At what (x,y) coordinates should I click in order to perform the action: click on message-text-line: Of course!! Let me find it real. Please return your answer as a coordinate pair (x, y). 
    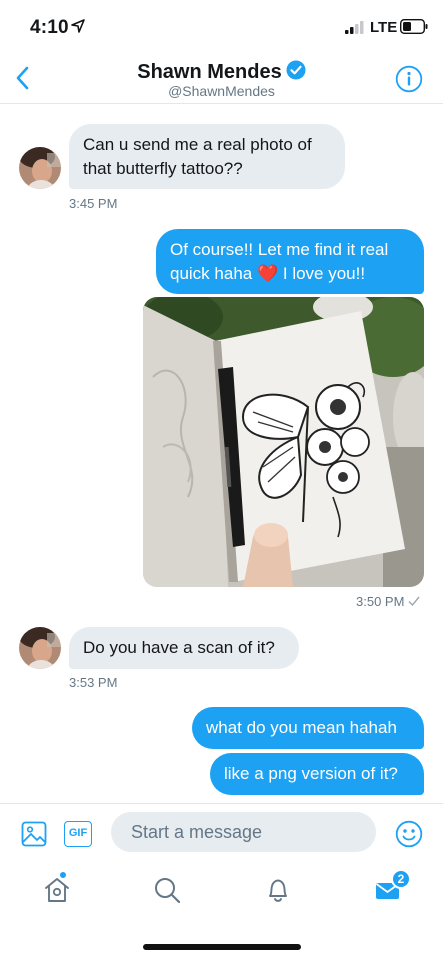
    Looking at the image, I should click on (279, 249).